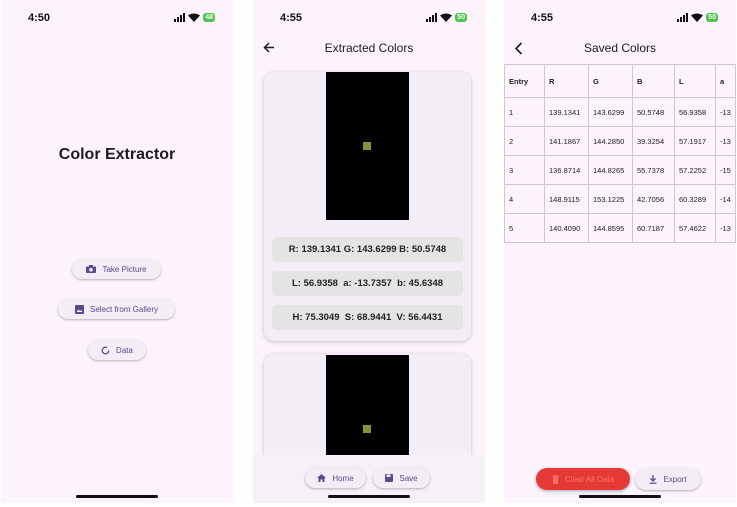 This screenshot has height=507, width=737. I want to click on select-from-gallery-label: Select from Gallery, so click(124, 309).